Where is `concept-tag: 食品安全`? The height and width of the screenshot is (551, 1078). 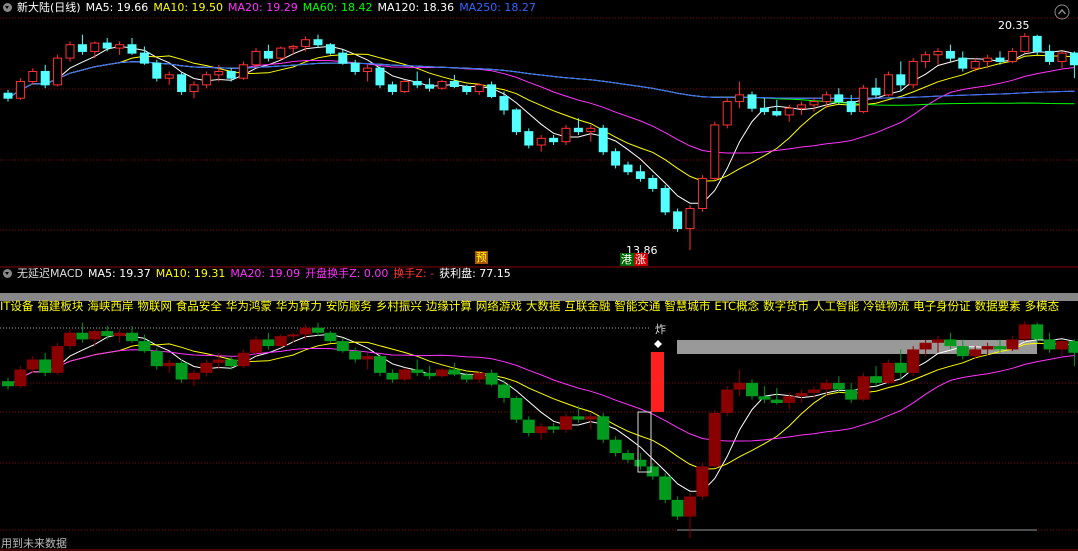 concept-tag: 食品安全 is located at coordinates (199, 306).